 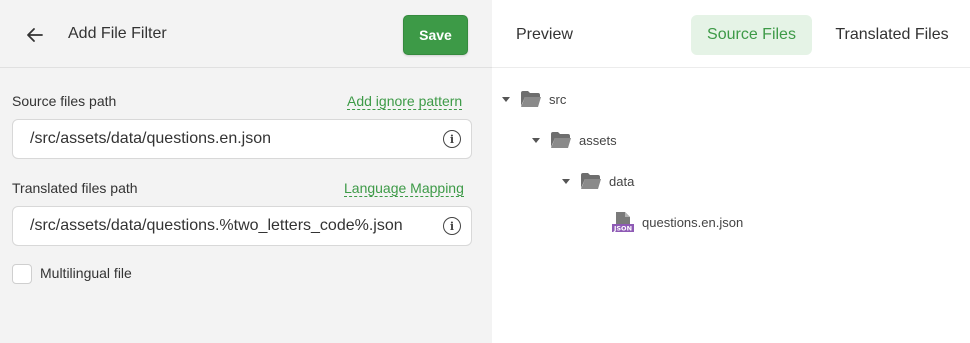 I want to click on tab-translated-files: Translated Files, so click(x=892, y=35).